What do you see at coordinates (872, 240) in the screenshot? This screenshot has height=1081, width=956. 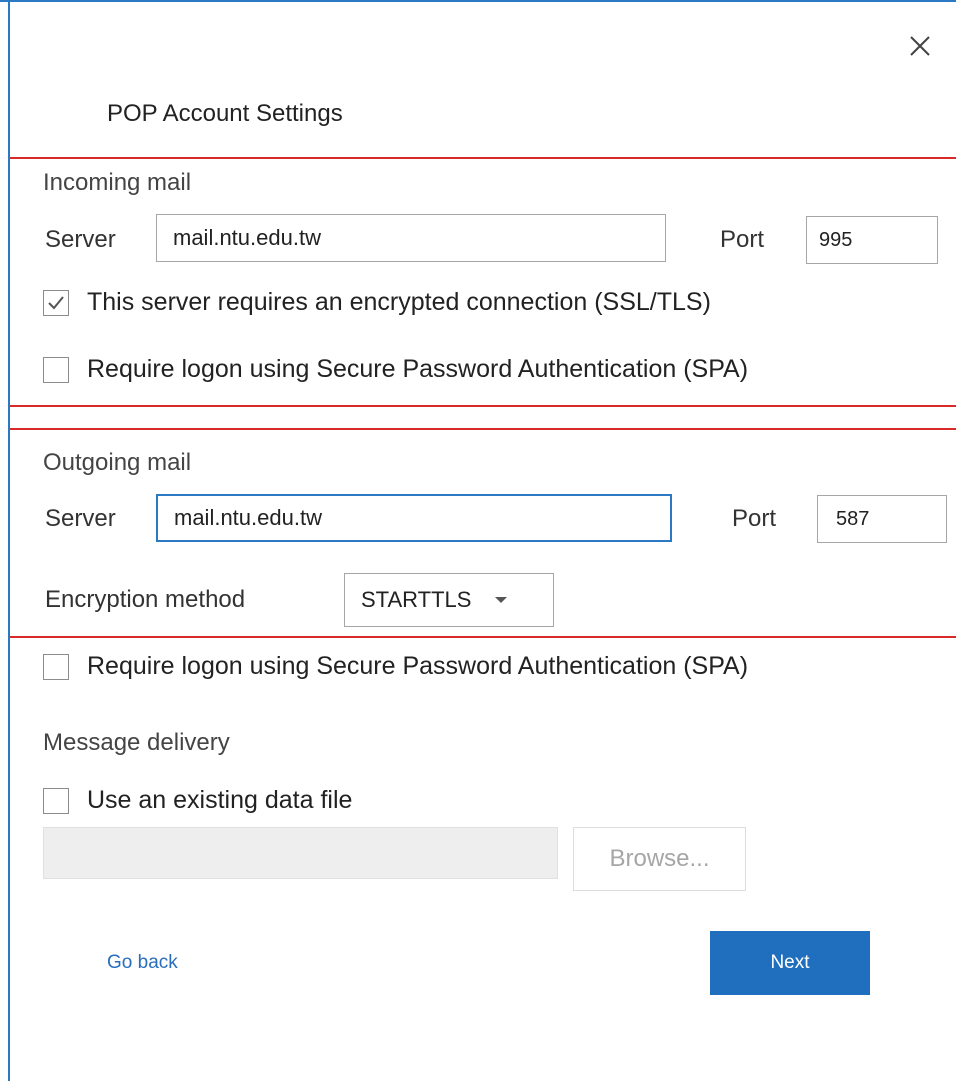 I see `incoming-port-input` at bounding box center [872, 240].